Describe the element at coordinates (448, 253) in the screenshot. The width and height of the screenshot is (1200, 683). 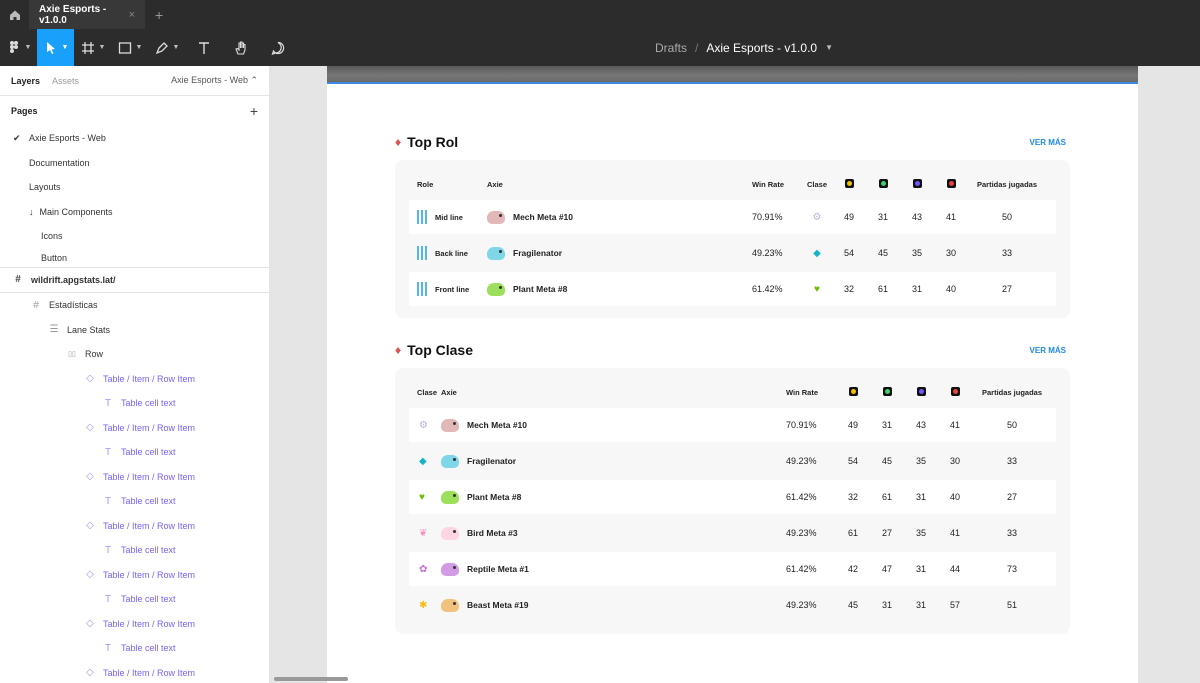
I see `role-cell: Back line` at that location.